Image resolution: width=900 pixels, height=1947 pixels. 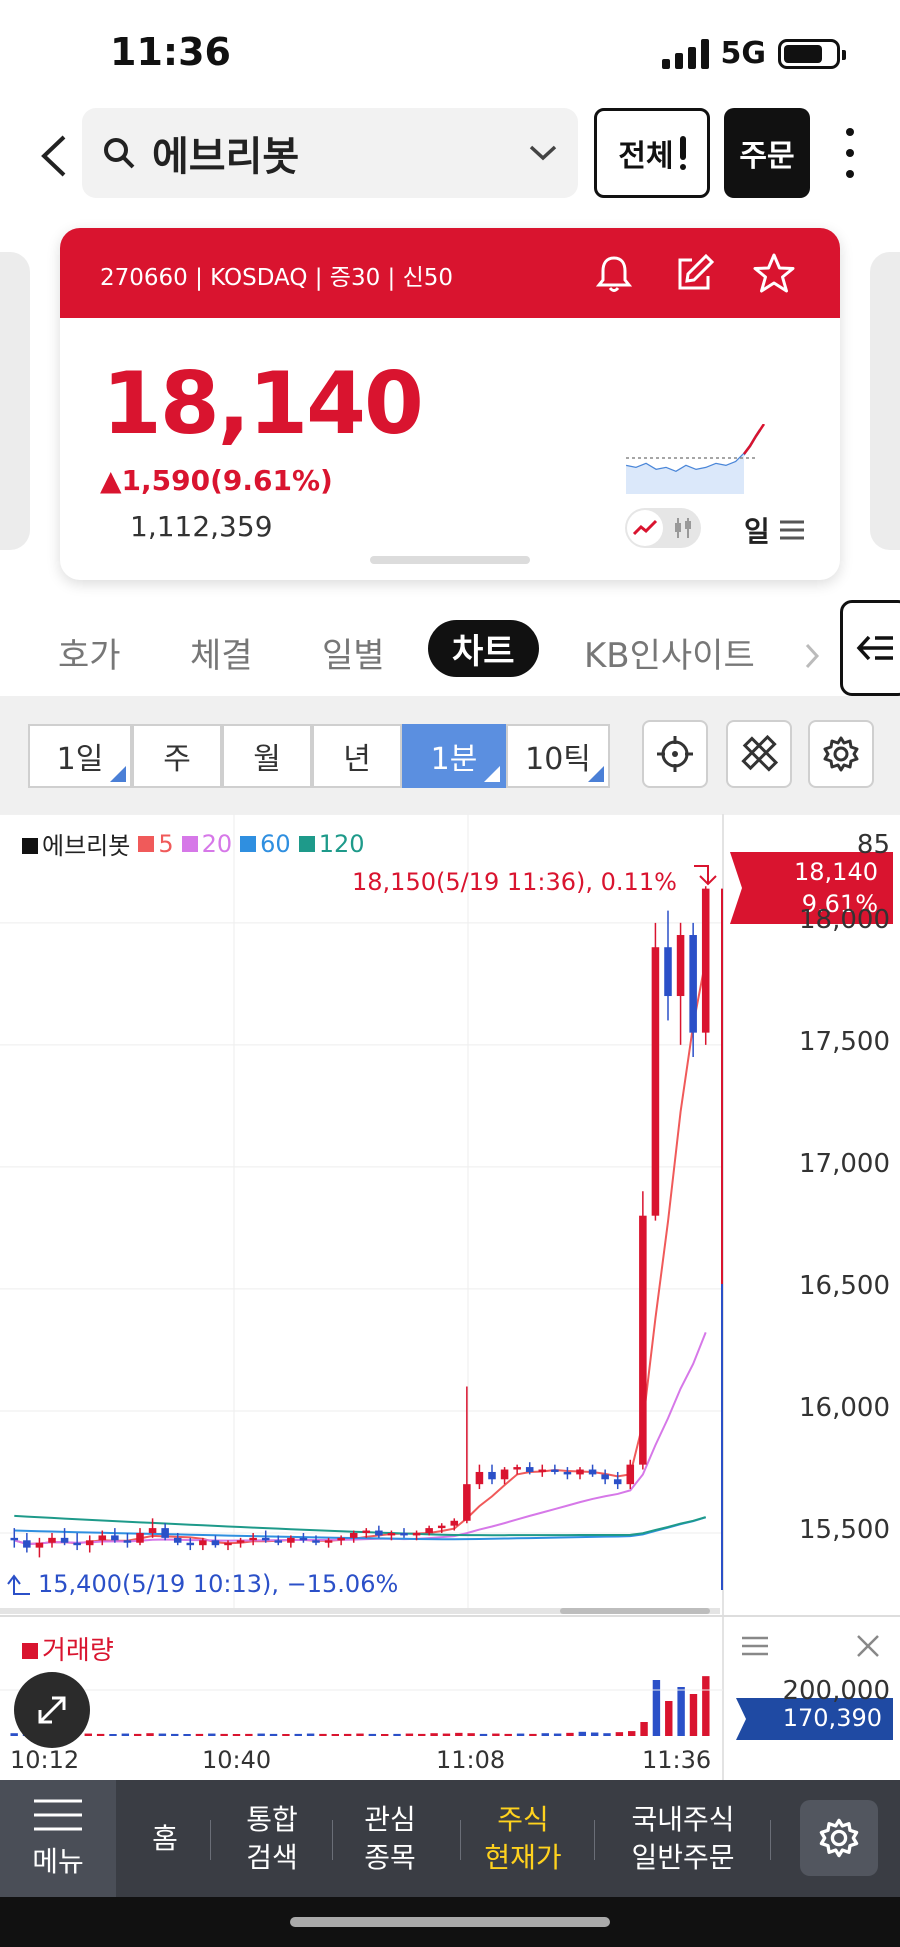 I want to click on list-icon, so click(x=791, y=530).